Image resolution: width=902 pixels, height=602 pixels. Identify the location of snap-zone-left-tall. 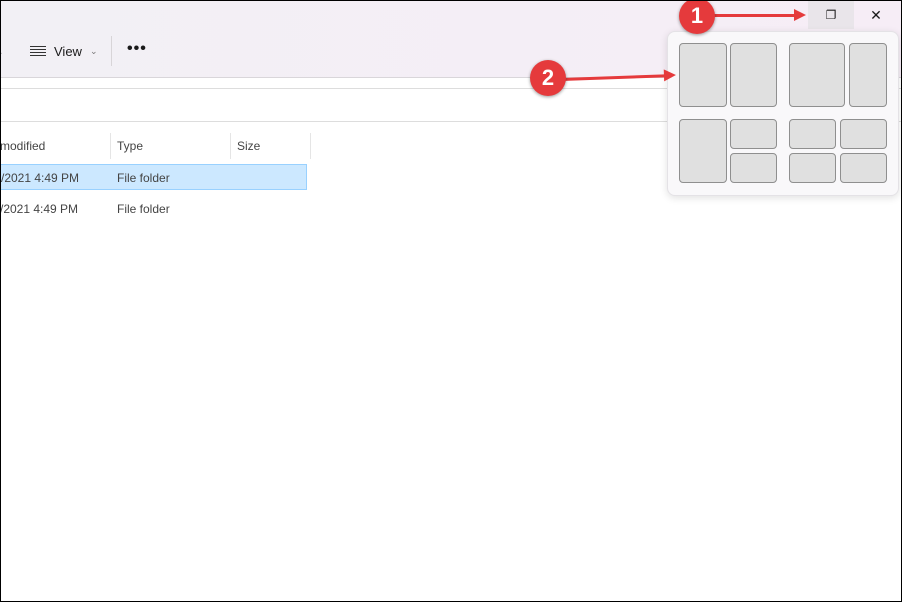
(703, 151).